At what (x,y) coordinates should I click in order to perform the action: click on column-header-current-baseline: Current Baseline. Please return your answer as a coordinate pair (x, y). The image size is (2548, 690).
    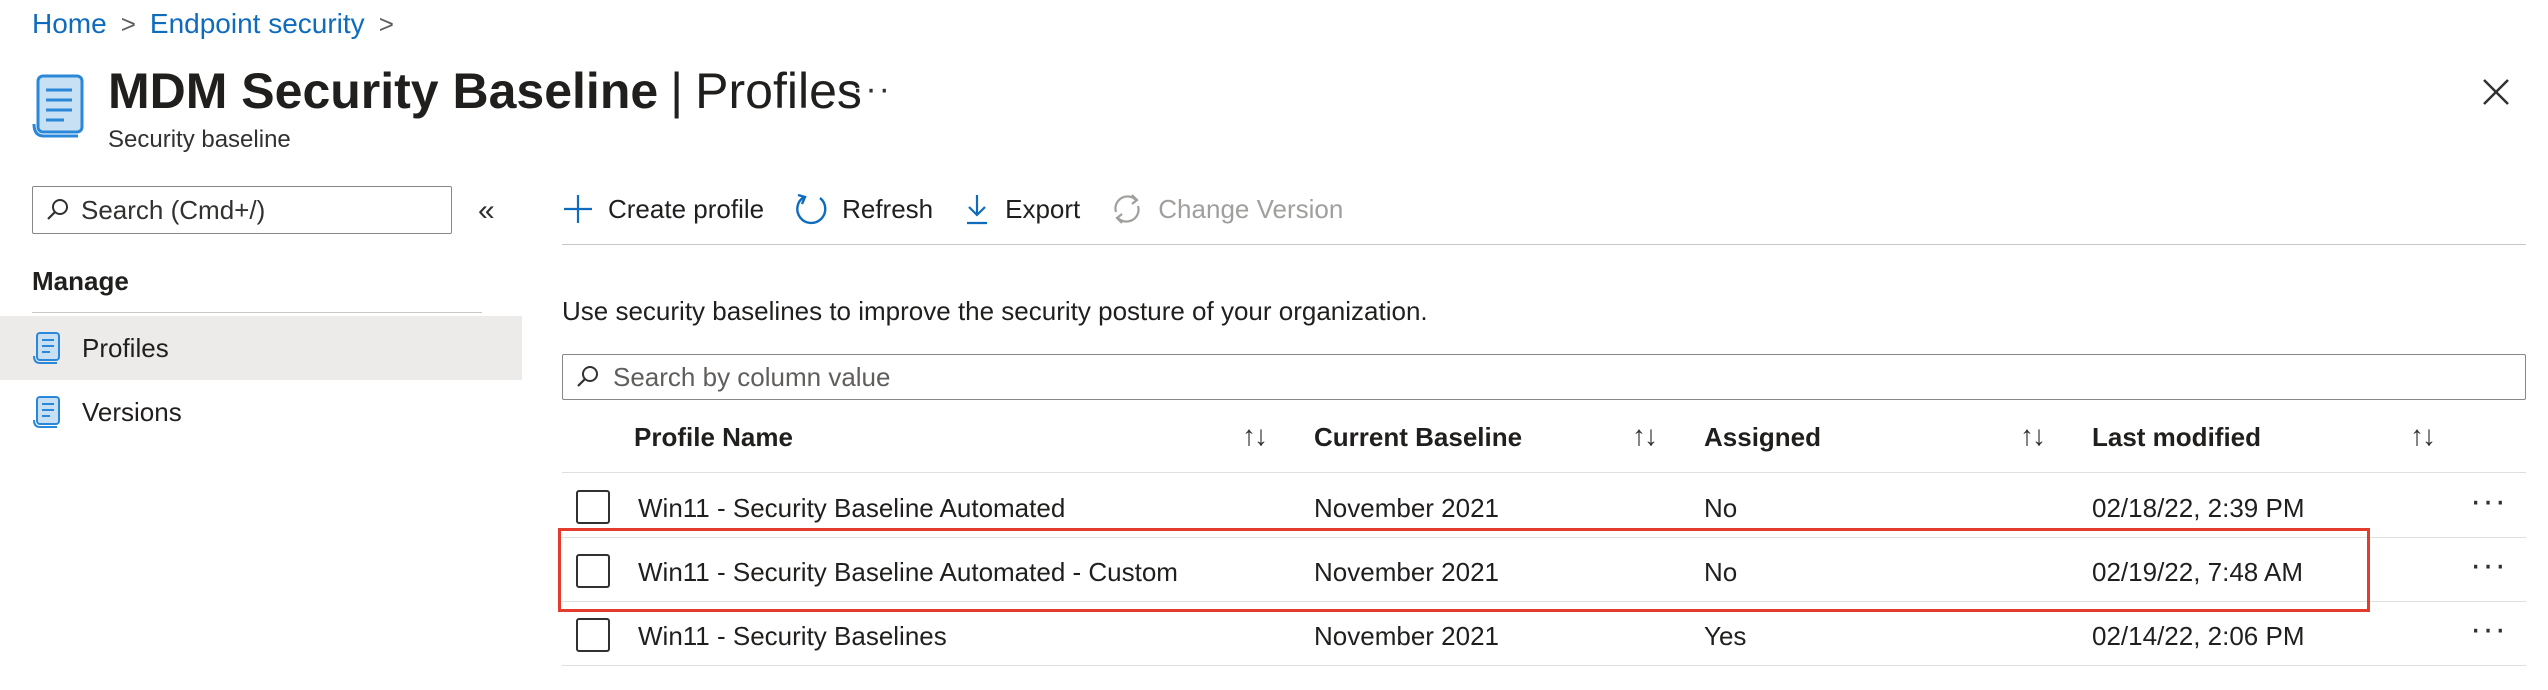
    Looking at the image, I should click on (1418, 437).